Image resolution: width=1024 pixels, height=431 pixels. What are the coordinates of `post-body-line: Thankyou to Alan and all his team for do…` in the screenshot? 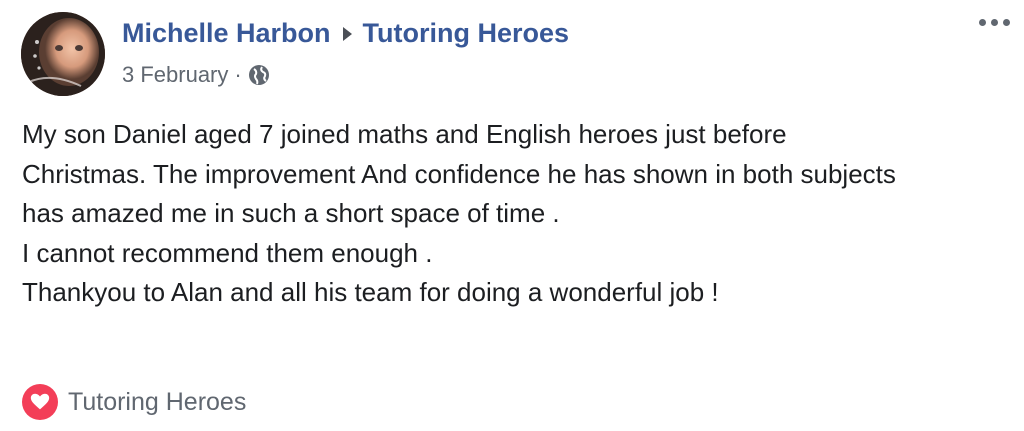 It's located at (370, 292).